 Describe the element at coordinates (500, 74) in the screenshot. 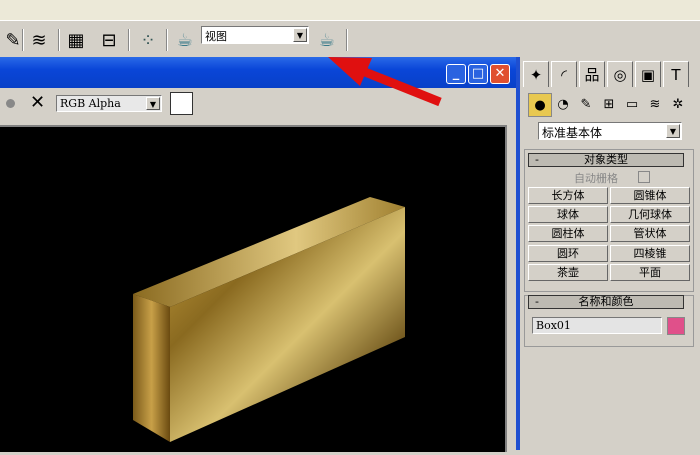

I see `close-button: ✕` at that location.